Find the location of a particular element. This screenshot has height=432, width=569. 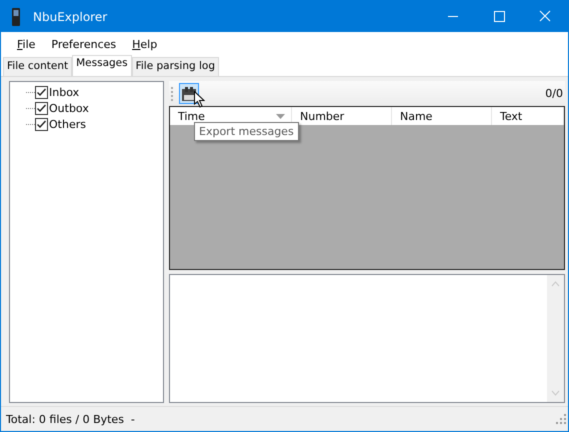

counter: 0/0 is located at coordinates (554, 93).